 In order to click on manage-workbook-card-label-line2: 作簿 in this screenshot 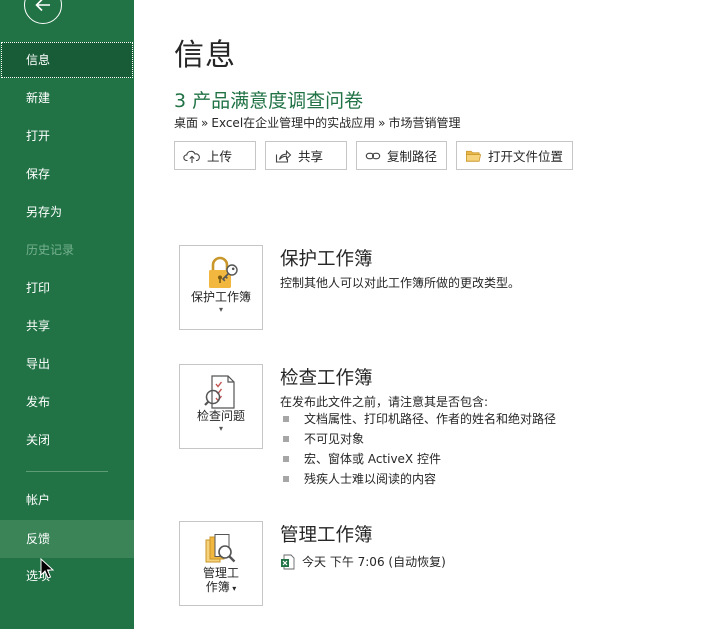, I will do `click(217, 587)`.